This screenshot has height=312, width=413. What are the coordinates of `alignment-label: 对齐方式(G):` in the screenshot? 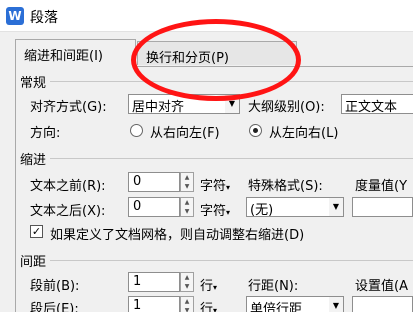 It's located at (68, 107).